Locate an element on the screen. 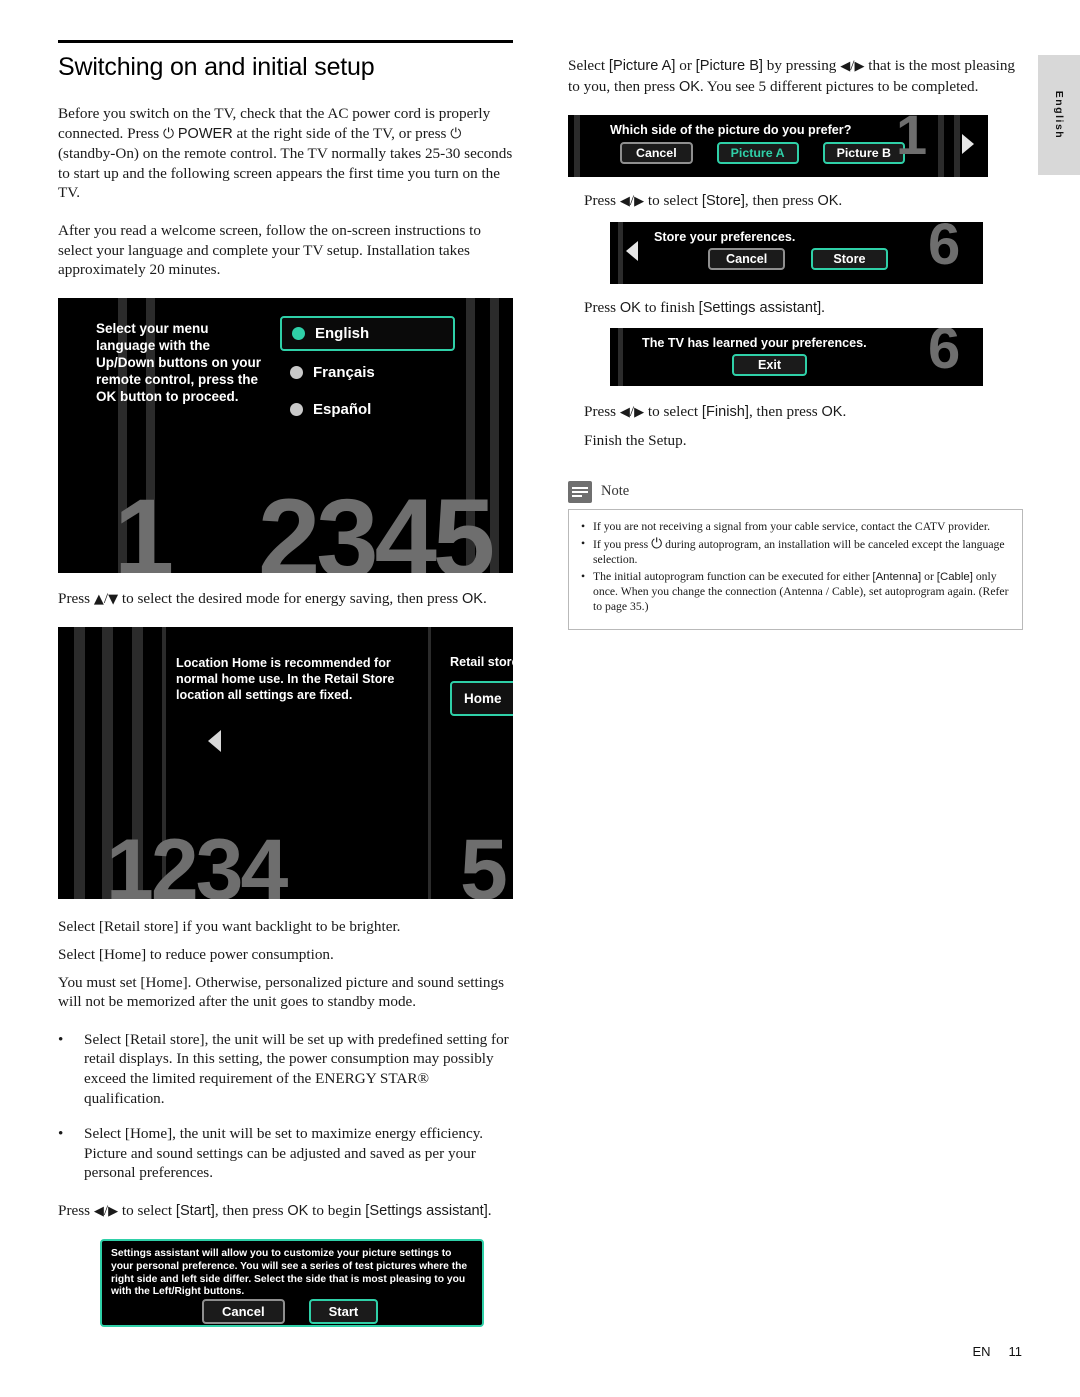  footer-code: EN is located at coordinates (981, 1351).